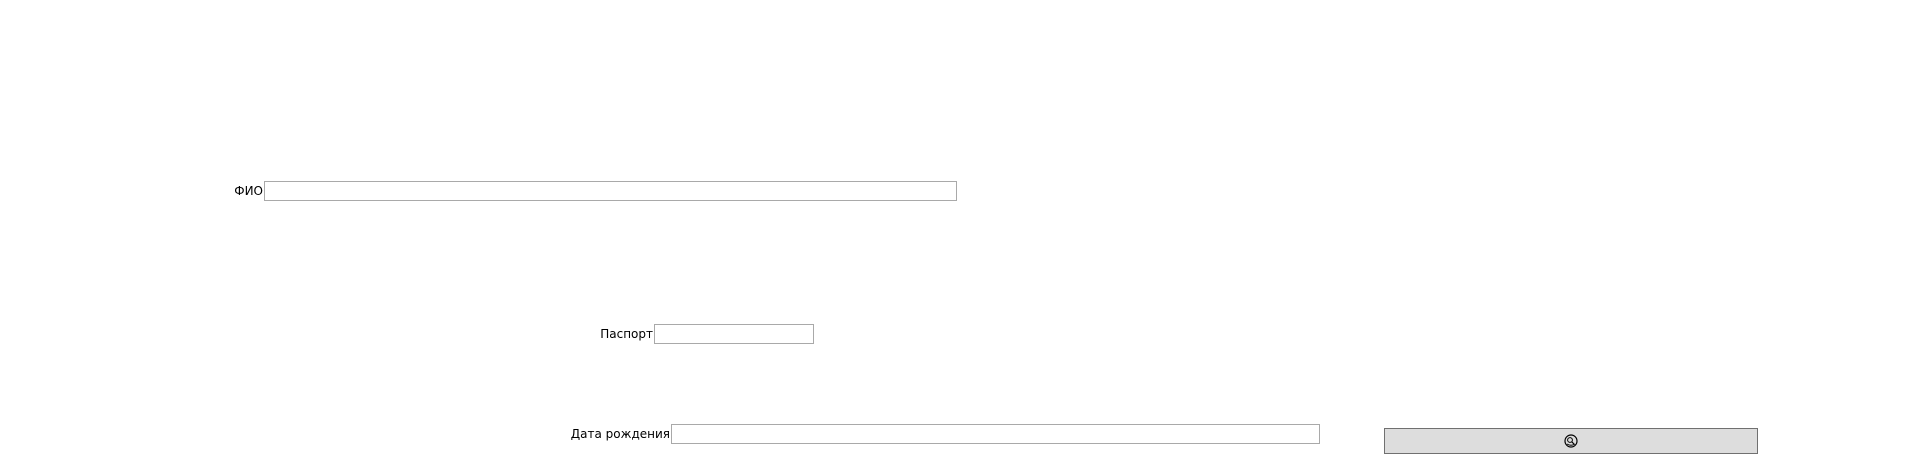 This screenshot has height=476, width=1927. What do you see at coordinates (626, 334) in the screenshot?
I see `passport-label: Паспорт` at bounding box center [626, 334].